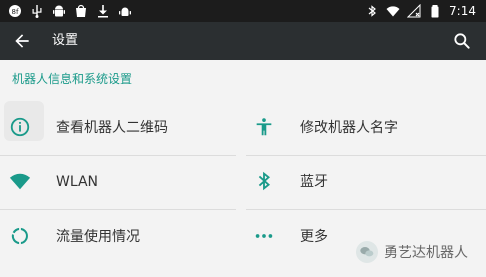 This screenshot has width=486, height=277. I want to click on setting-tile-bluetooth: 蓝牙, so click(367, 182).